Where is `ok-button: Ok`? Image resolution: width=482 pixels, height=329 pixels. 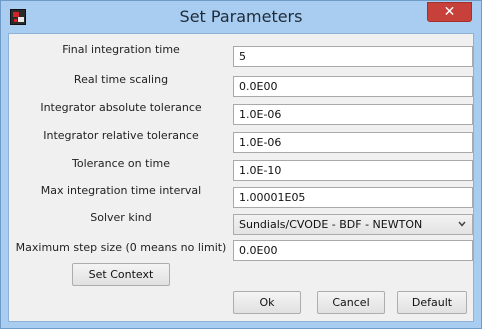
ok-button: Ok is located at coordinates (267, 302).